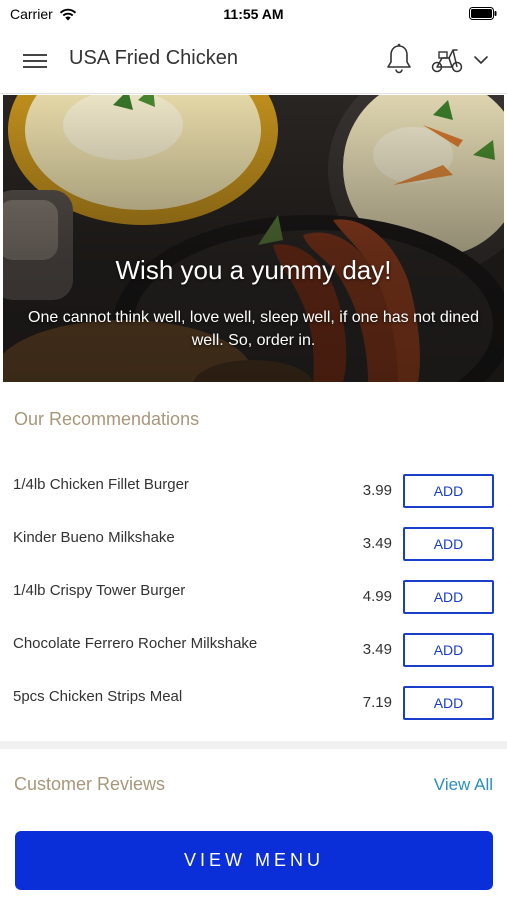  Describe the element at coordinates (107, 419) in the screenshot. I see `recommendations-title: Our Recommendations` at that location.